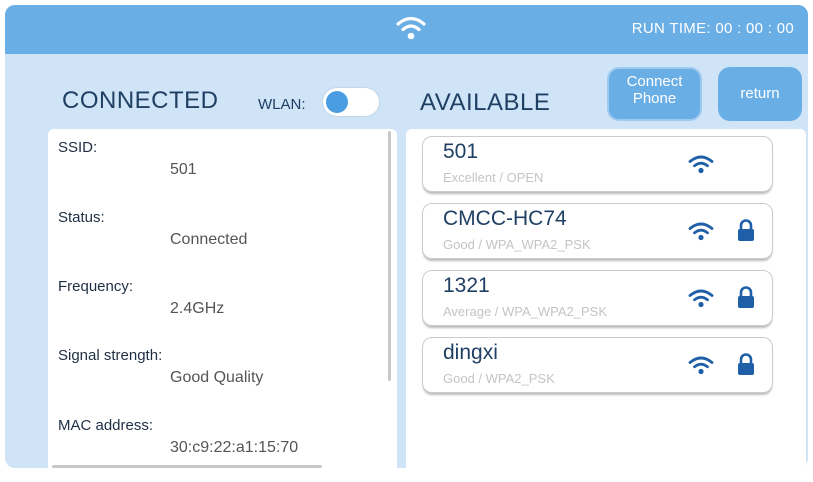 The image size is (813, 482). Describe the element at coordinates (517, 244) in the screenshot. I see `network-detail: Good / WPA_WPA2_PSK` at that location.